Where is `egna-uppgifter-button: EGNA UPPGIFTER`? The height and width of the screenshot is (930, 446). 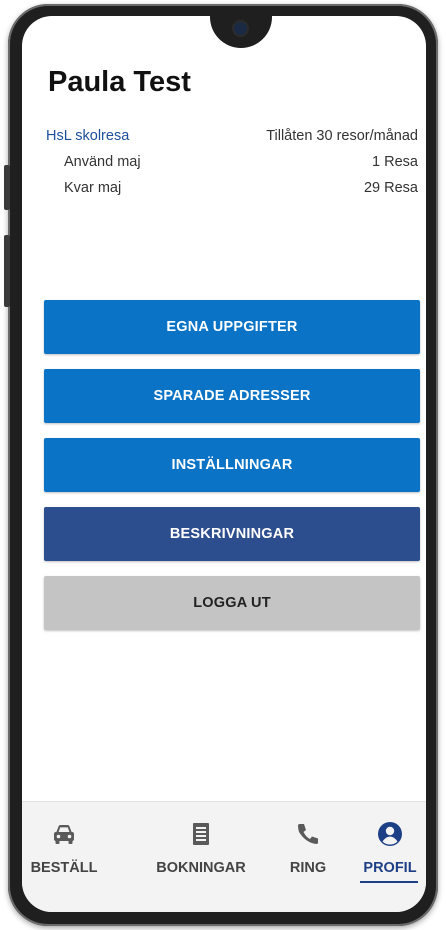
egna-uppgifter-button: EGNA UPPGIFTER is located at coordinates (232, 327).